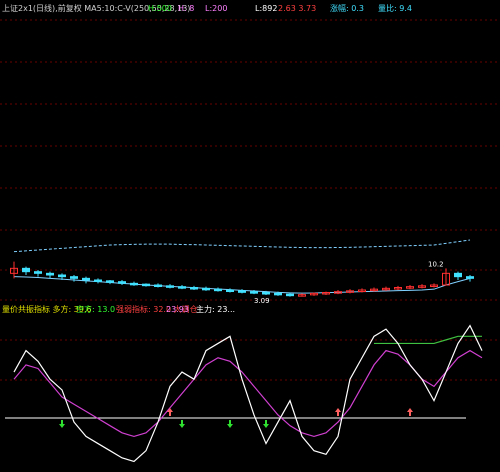 Image resolution: width=500 pixels, height=472 pixels. What do you see at coordinates (347, 8) in the screenshot?
I see `header-ratio-value: 涨幅: 0.3` at bounding box center [347, 8].